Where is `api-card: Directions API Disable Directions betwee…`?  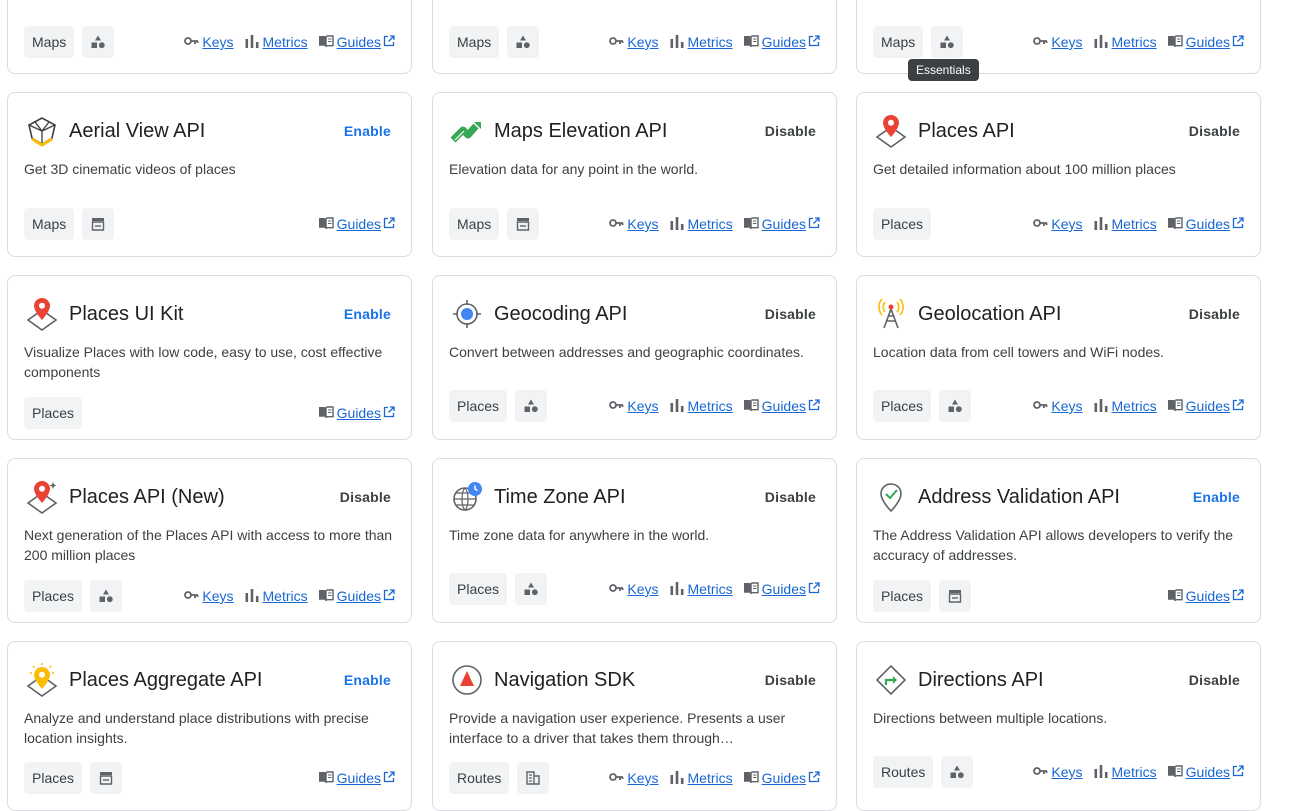
api-card: Directions API Disable Directions betwee… is located at coordinates (1058, 726).